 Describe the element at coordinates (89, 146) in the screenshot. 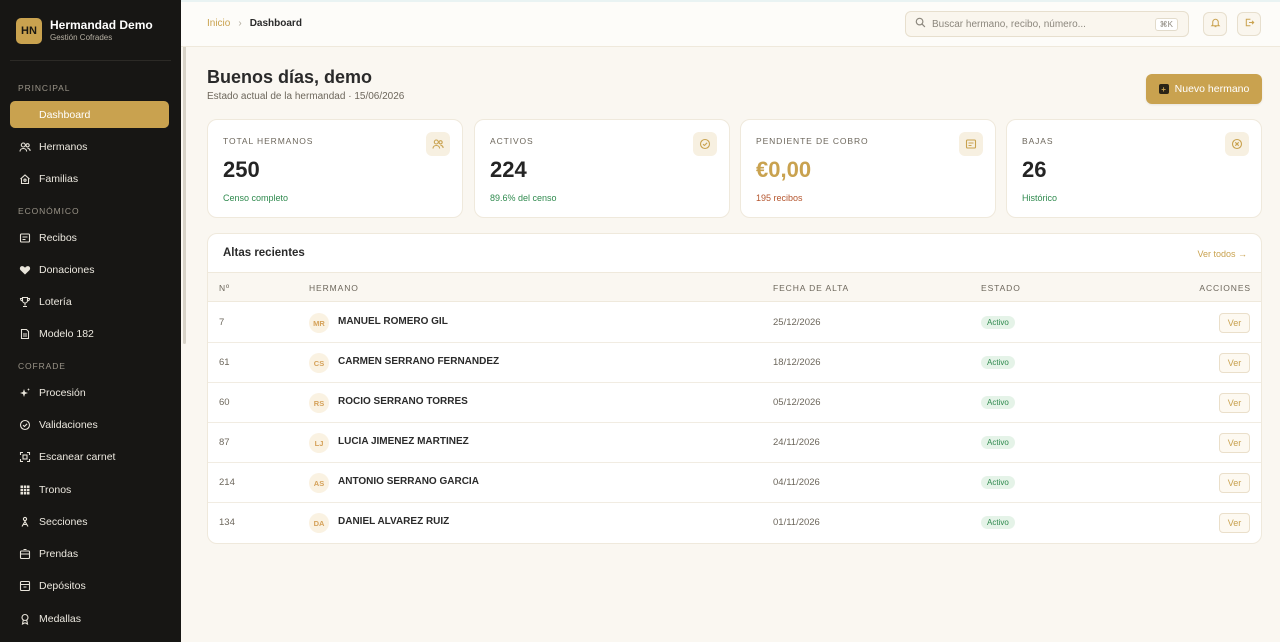

I see `sidebar-item-hermanos: Hermanos` at that location.